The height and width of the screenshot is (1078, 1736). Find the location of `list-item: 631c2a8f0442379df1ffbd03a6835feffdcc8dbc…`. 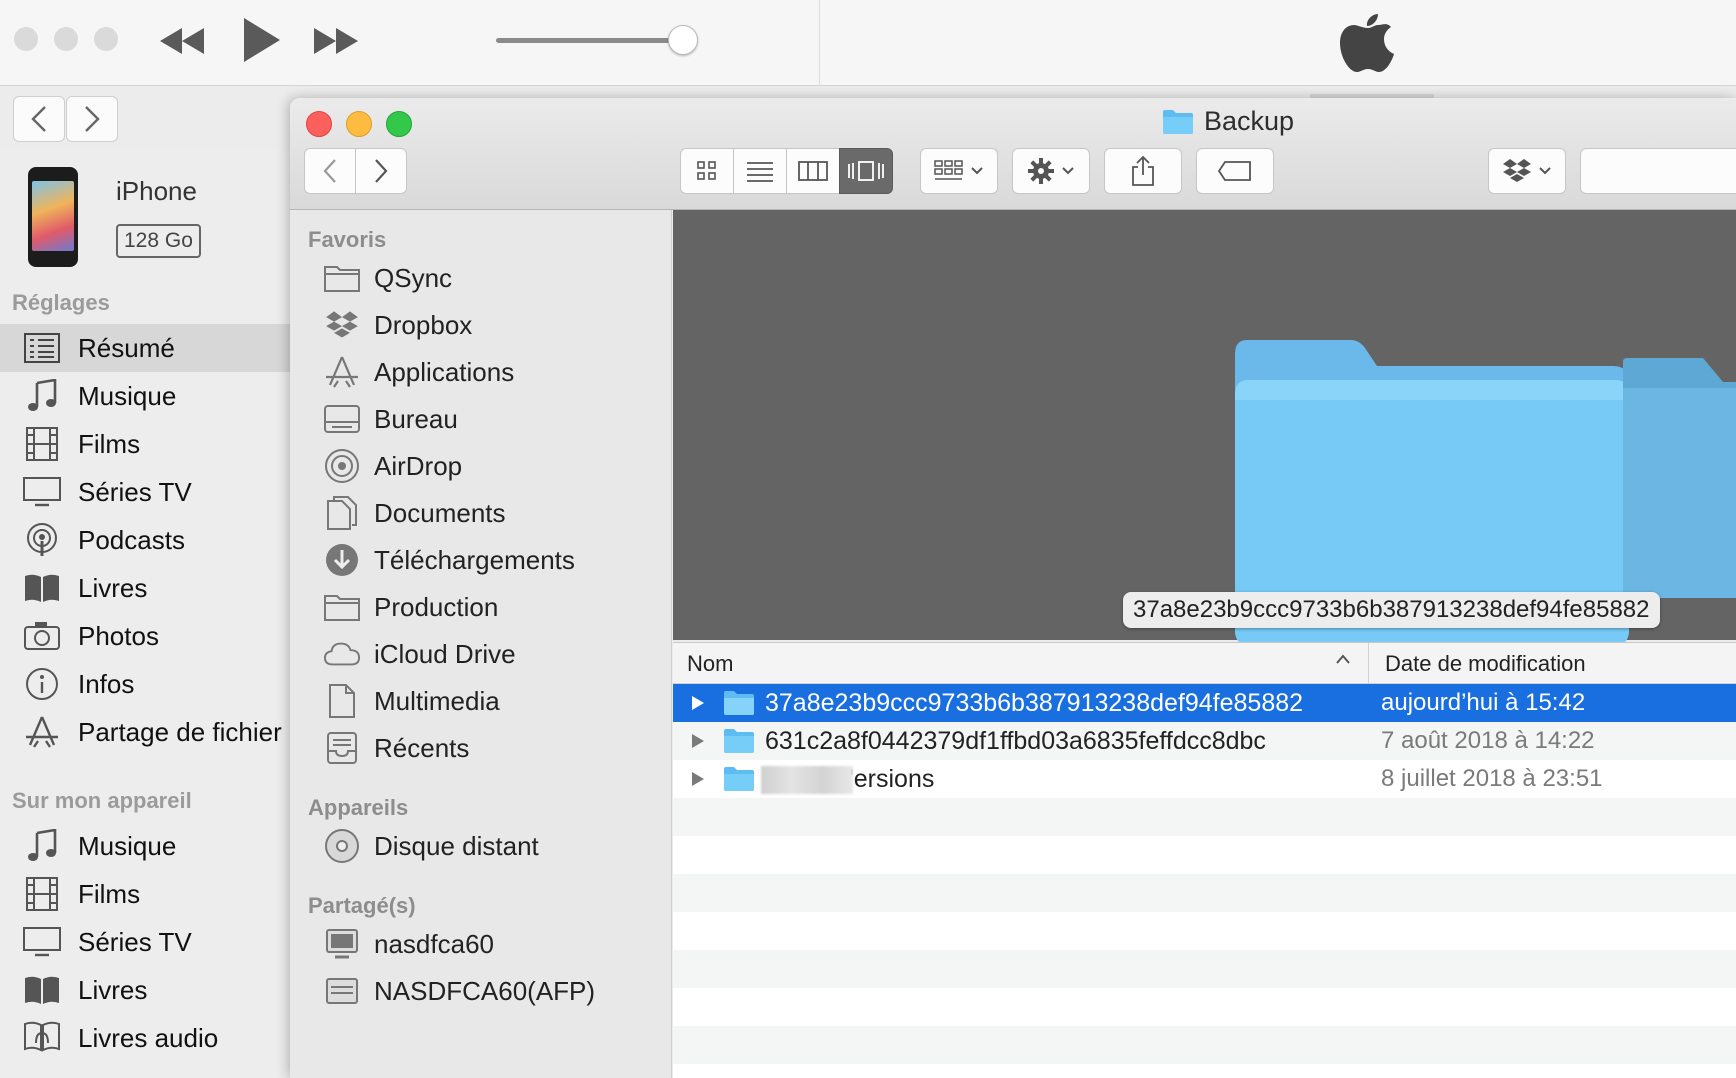

list-item: 631c2a8f0442379df1ffbd03a6835feffdcc8dbc… is located at coordinates (1204, 741).